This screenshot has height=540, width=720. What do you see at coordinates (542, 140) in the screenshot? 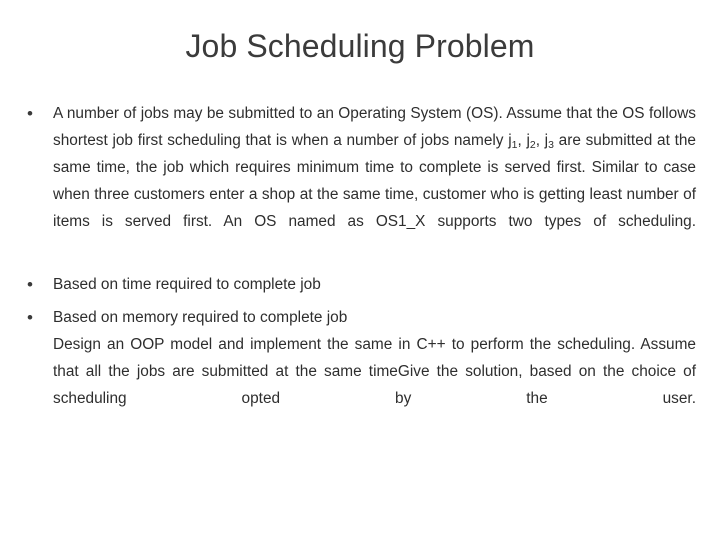
I see `job-separator-2: , j` at bounding box center [542, 140].